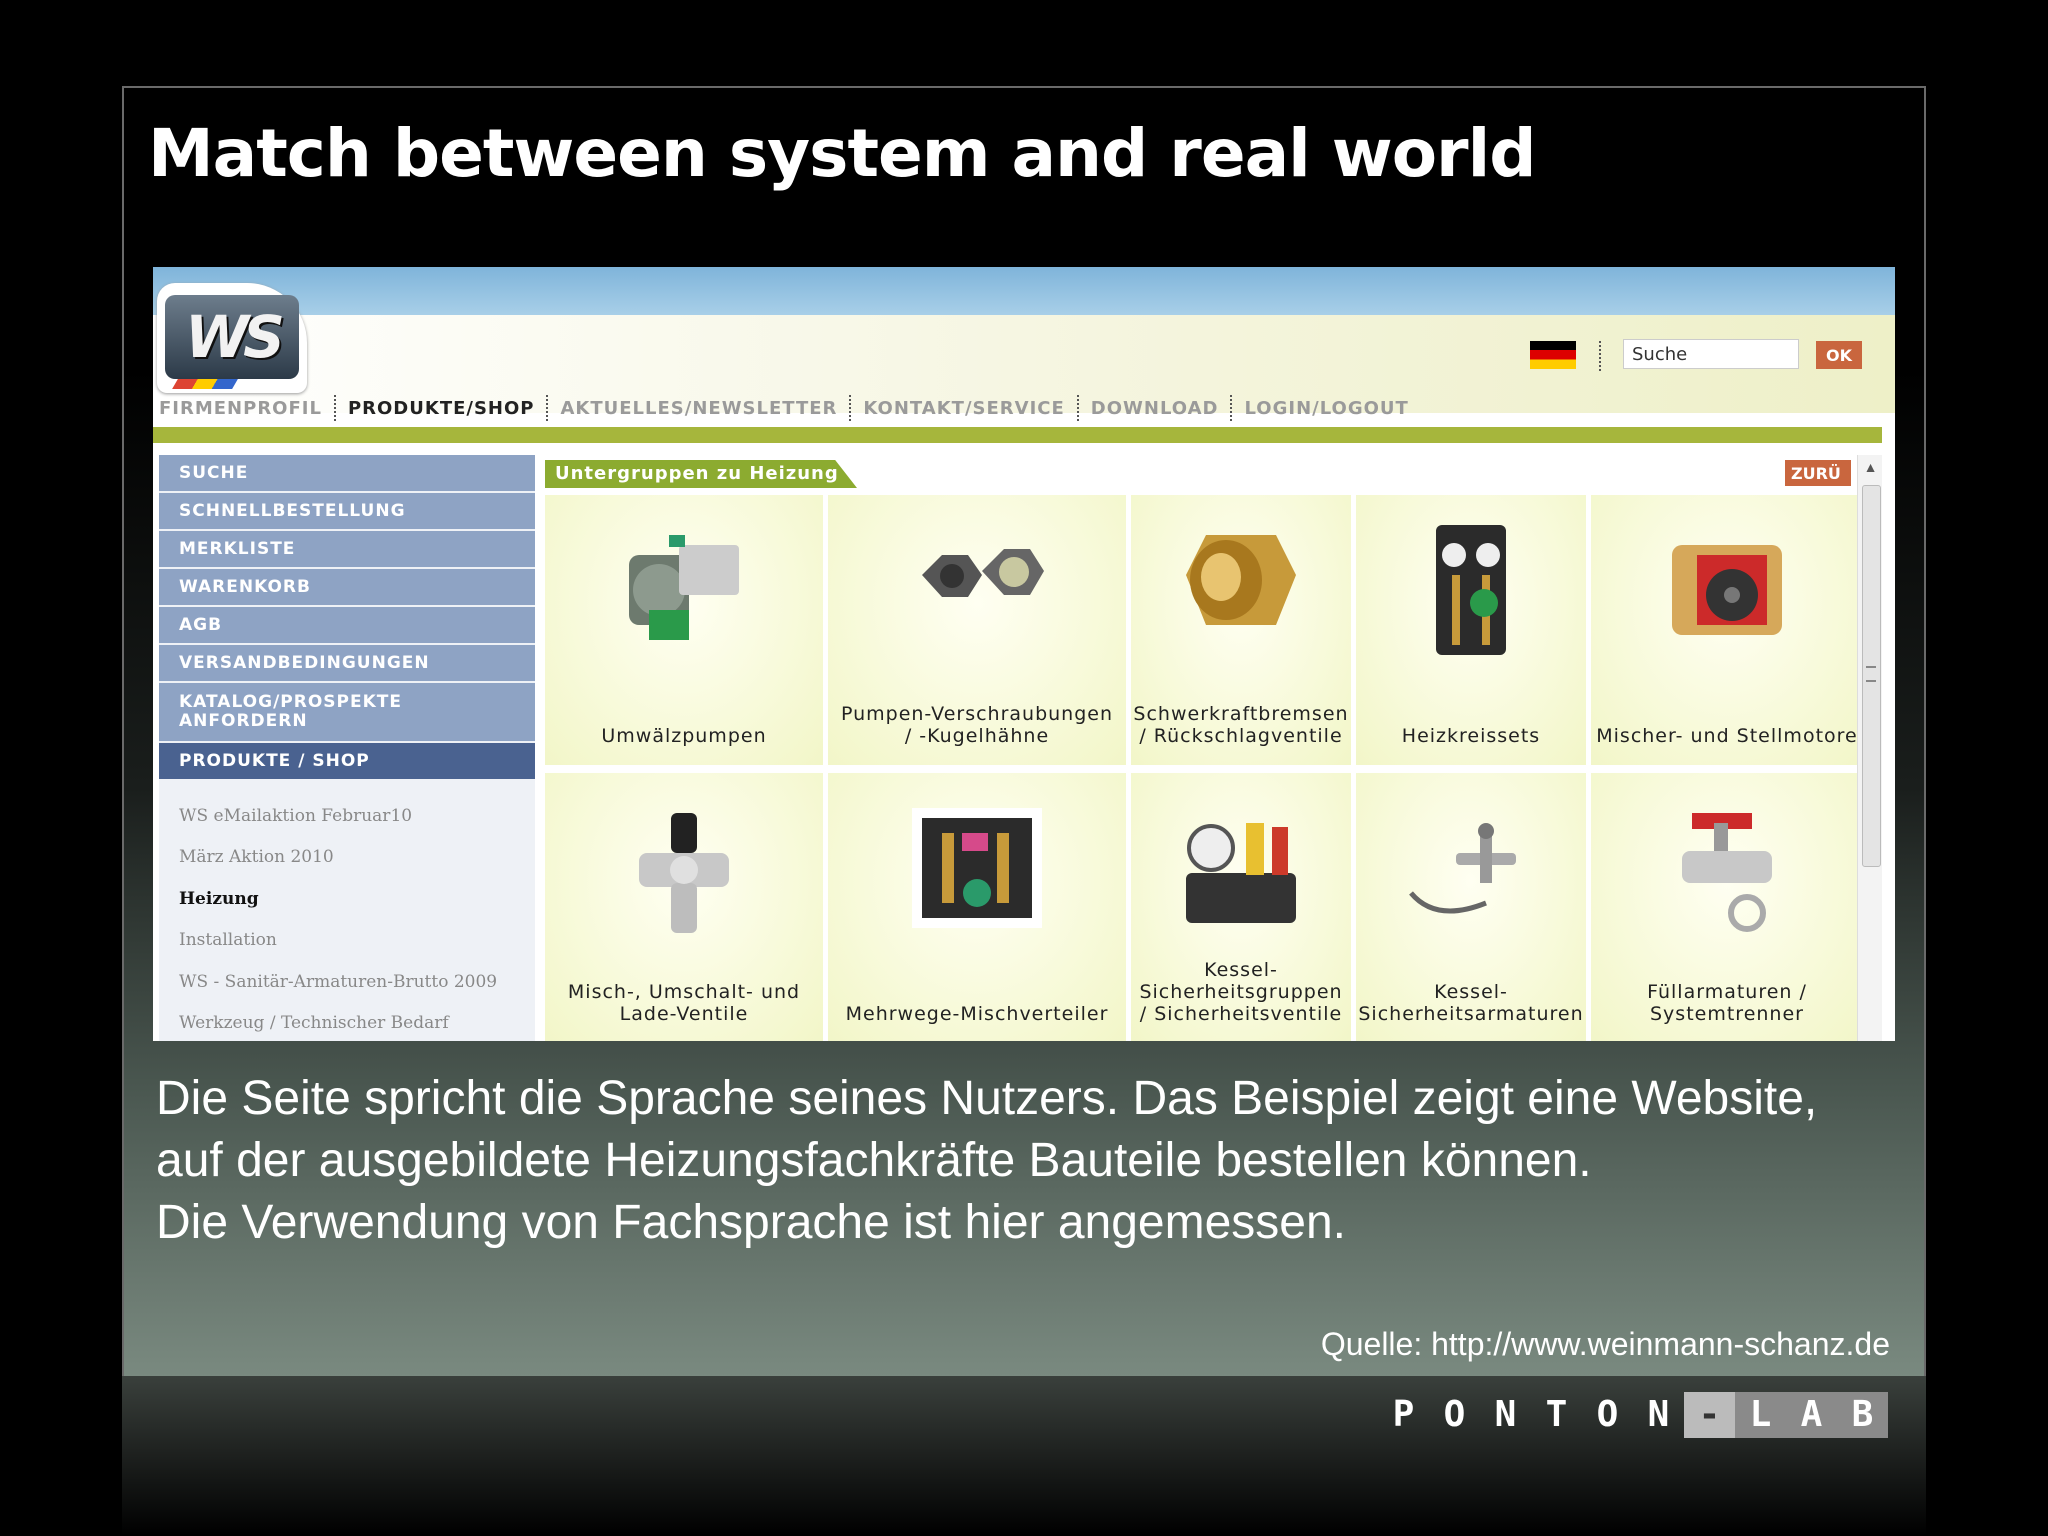  Describe the element at coordinates (347, 816) in the screenshot. I see `subnav-item: WS eMailaktion Februar10` at that location.